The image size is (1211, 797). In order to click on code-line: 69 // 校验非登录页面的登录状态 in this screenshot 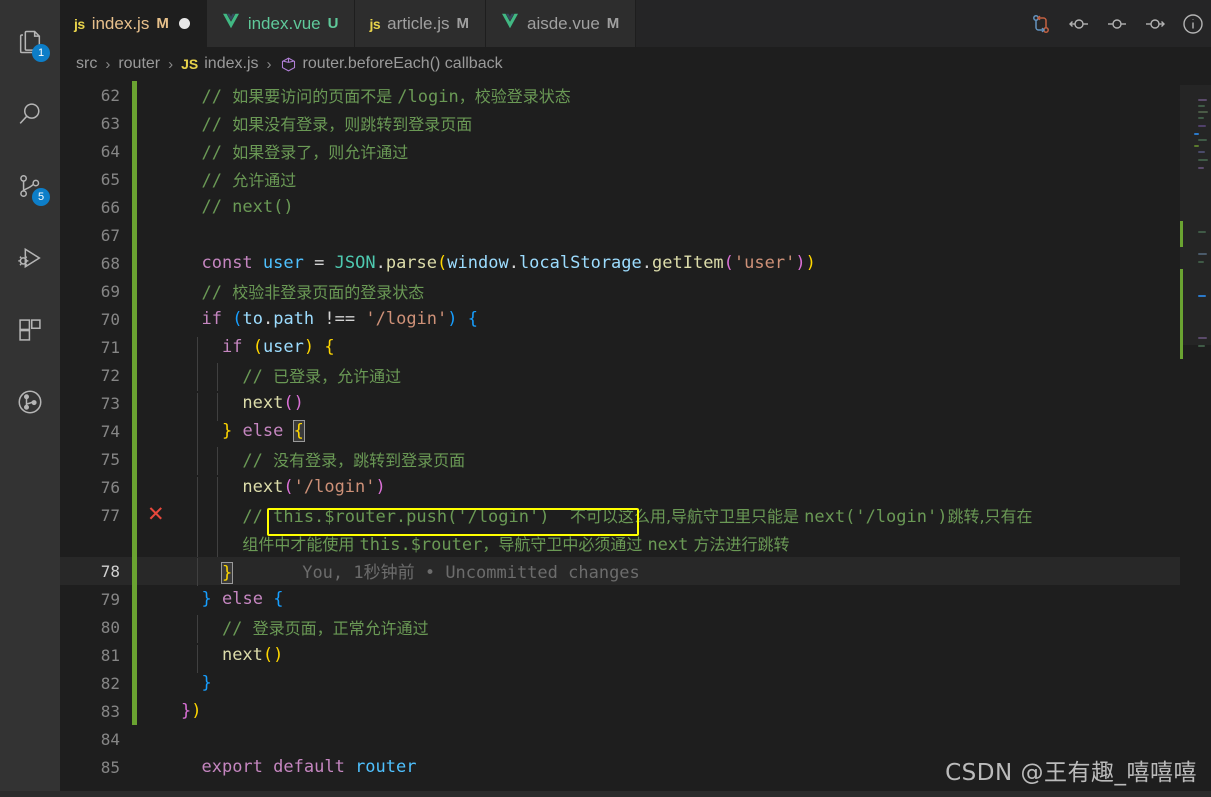, I will do `click(620, 291)`.